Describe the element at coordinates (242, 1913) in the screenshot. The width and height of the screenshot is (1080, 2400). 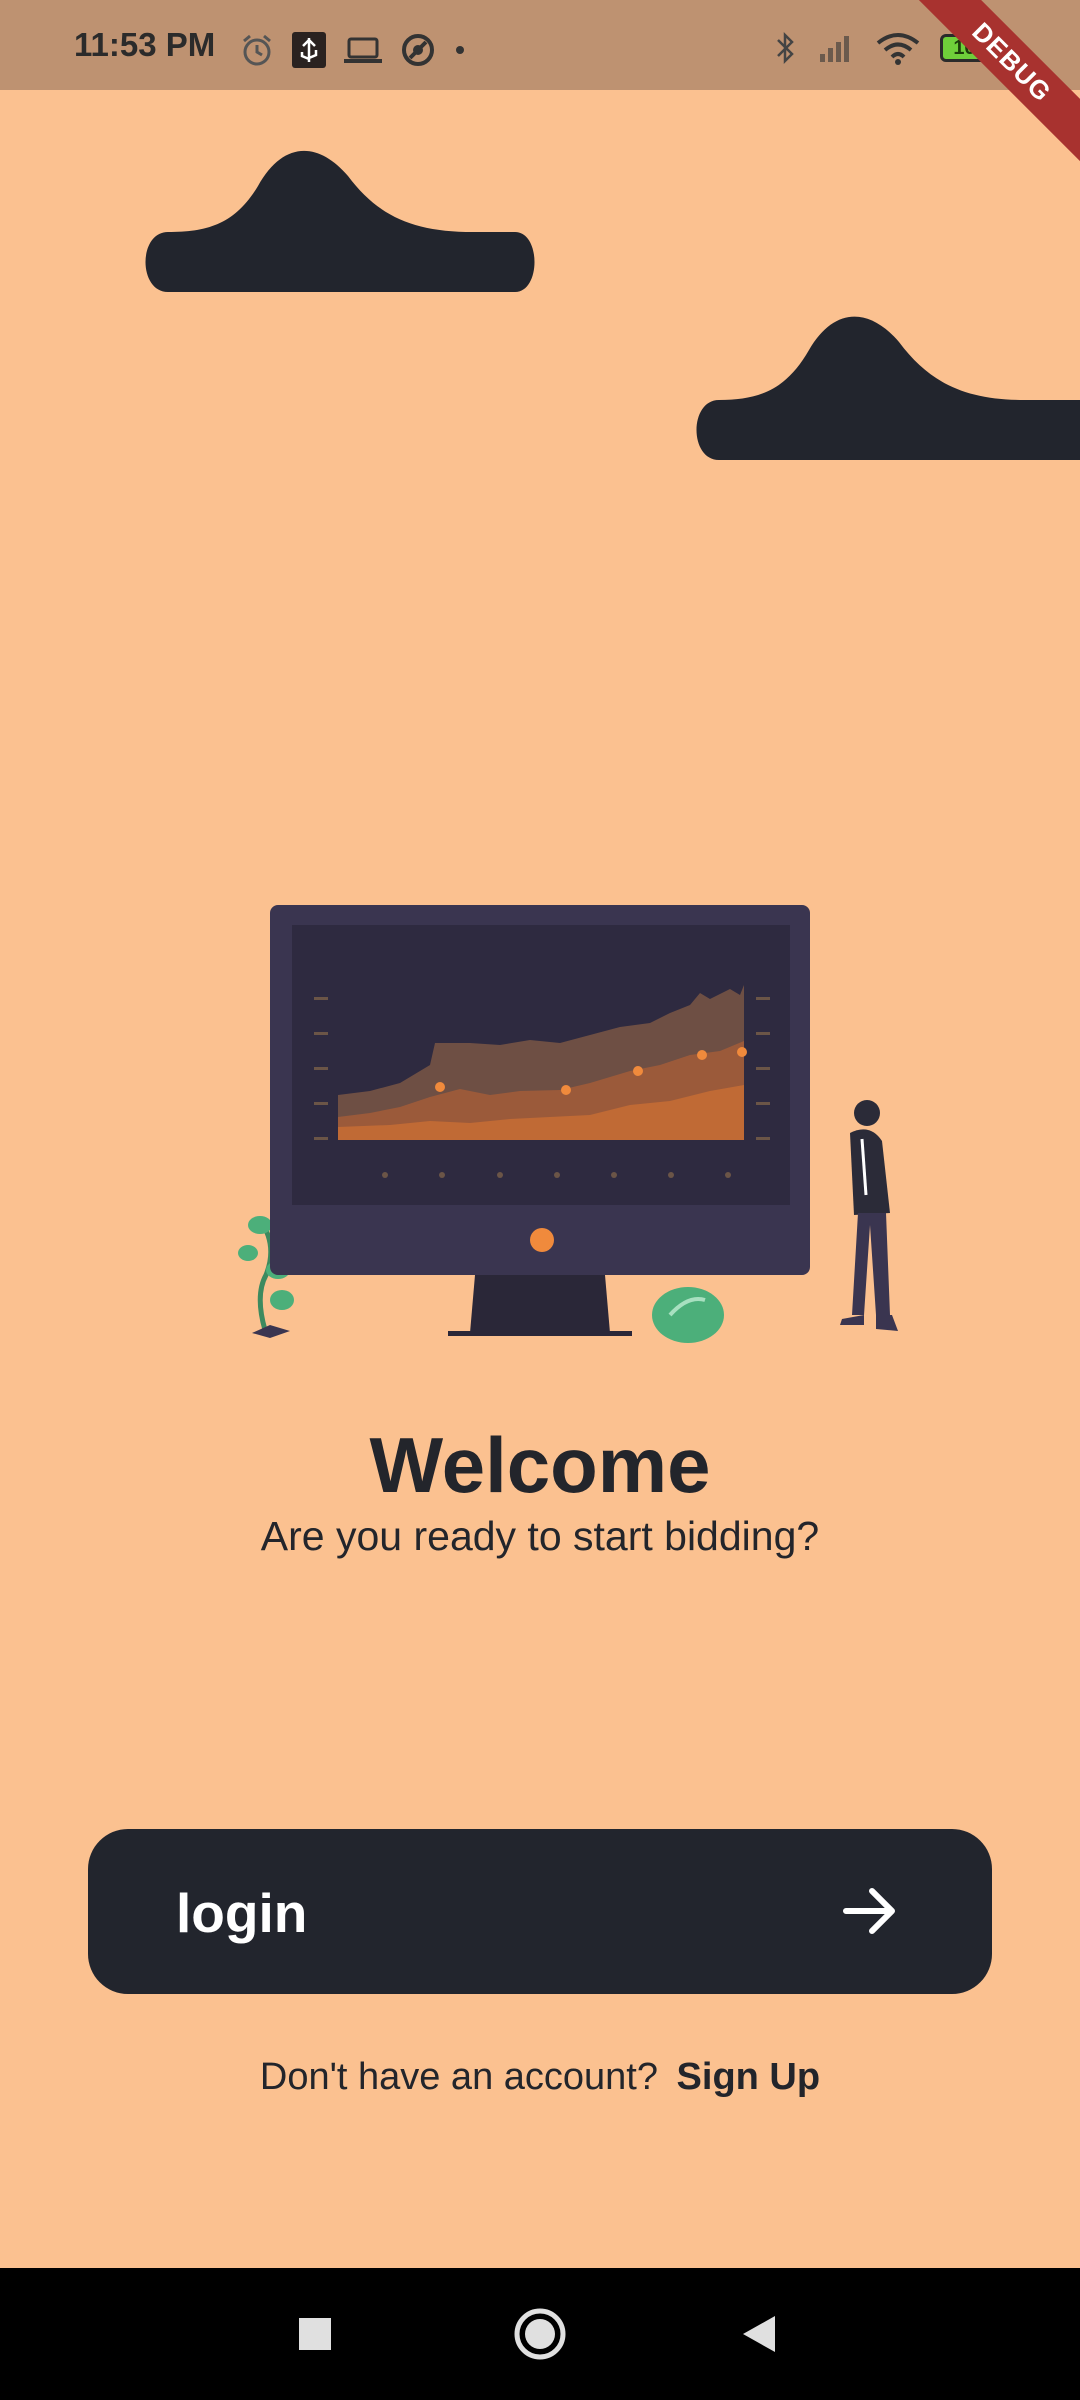
I see `login-button-label: login` at that location.